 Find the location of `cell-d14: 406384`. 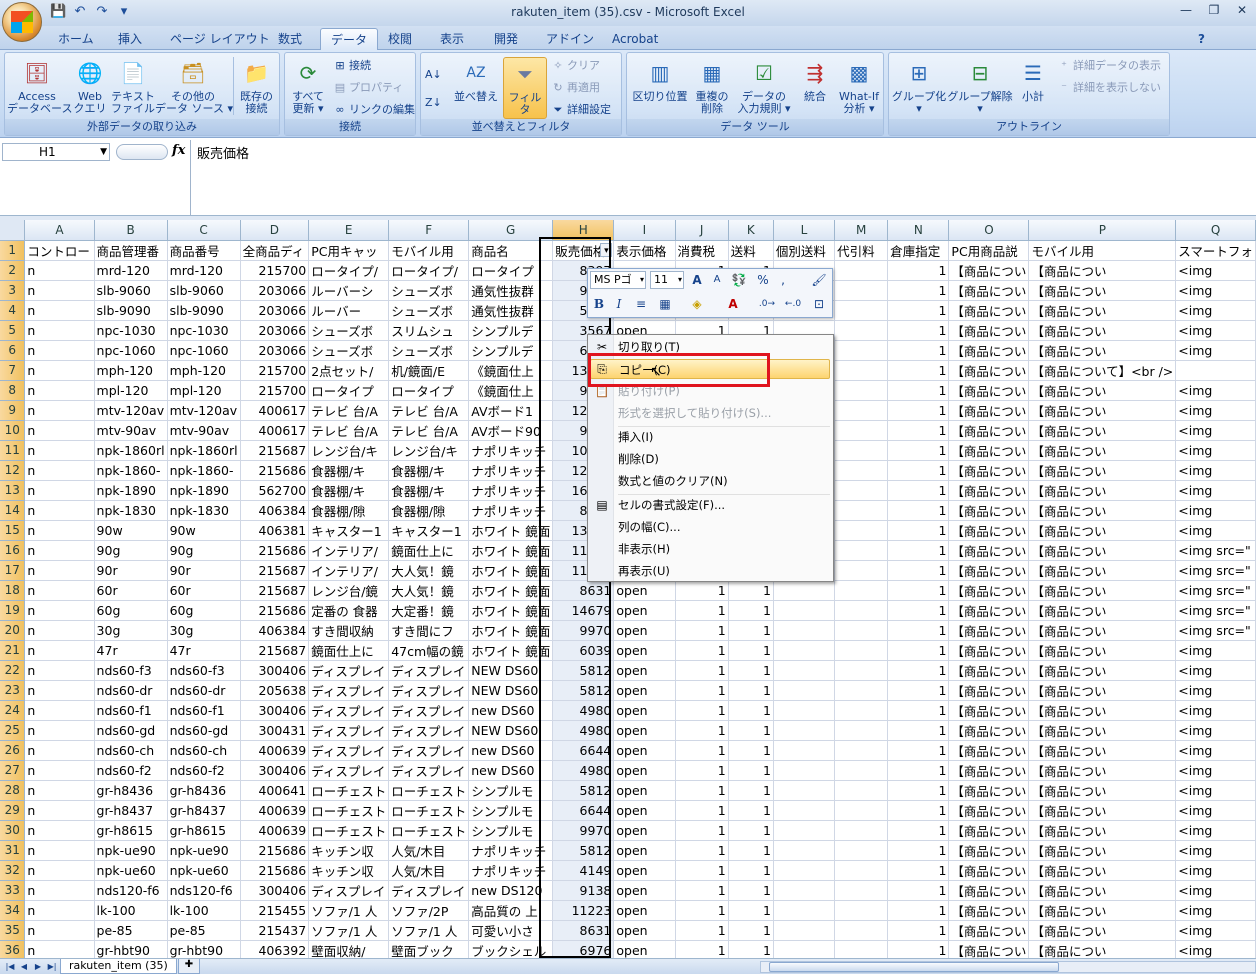

cell-d14: 406384 is located at coordinates (275, 510).